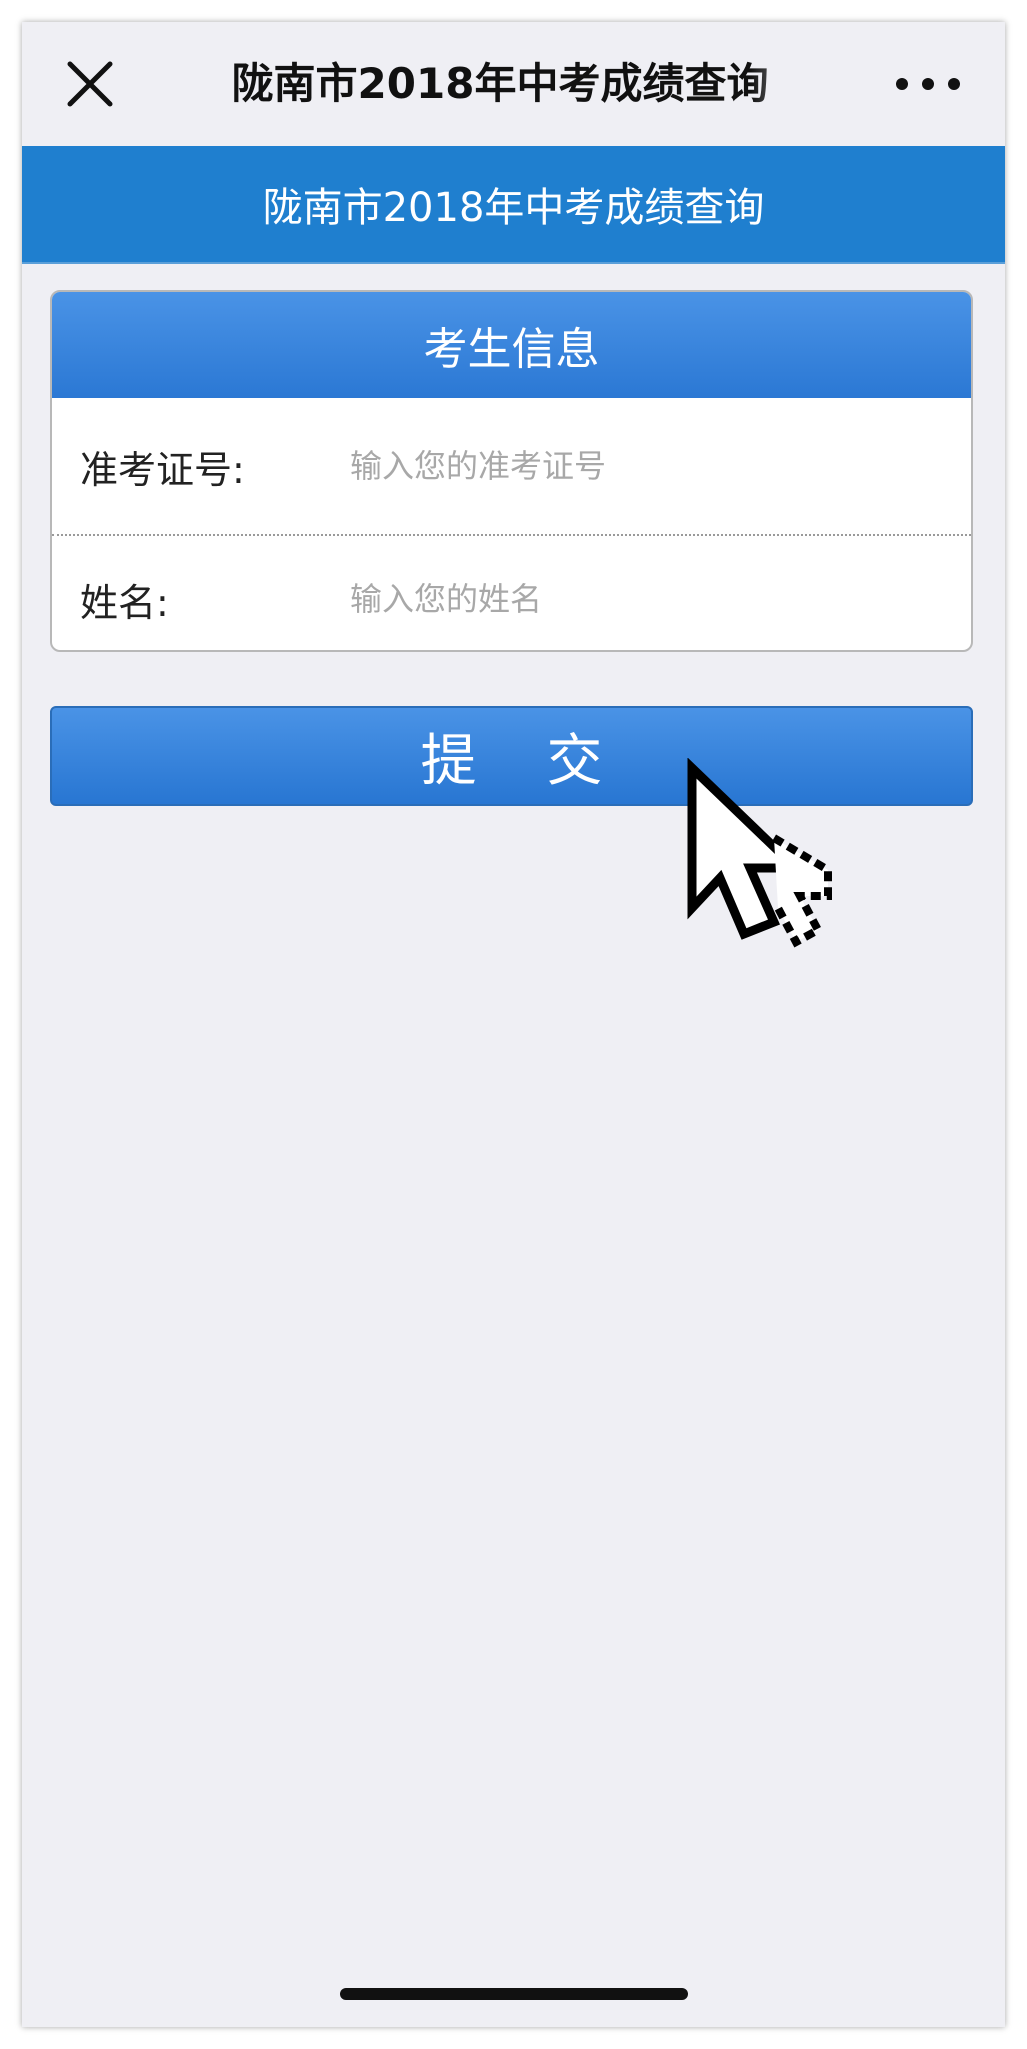  I want to click on close-icon, so click(90, 84).